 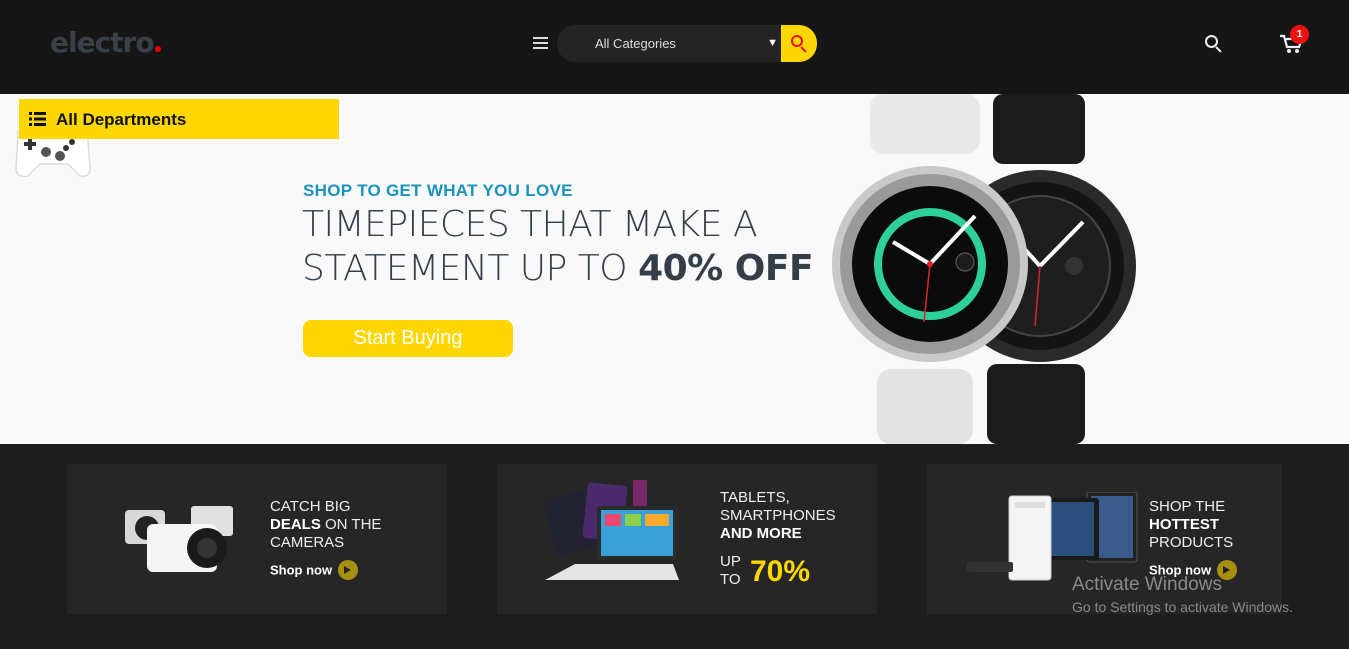 I want to click on promo-cameras-line2: DEALS ON THE, so click(x=325, y=525).